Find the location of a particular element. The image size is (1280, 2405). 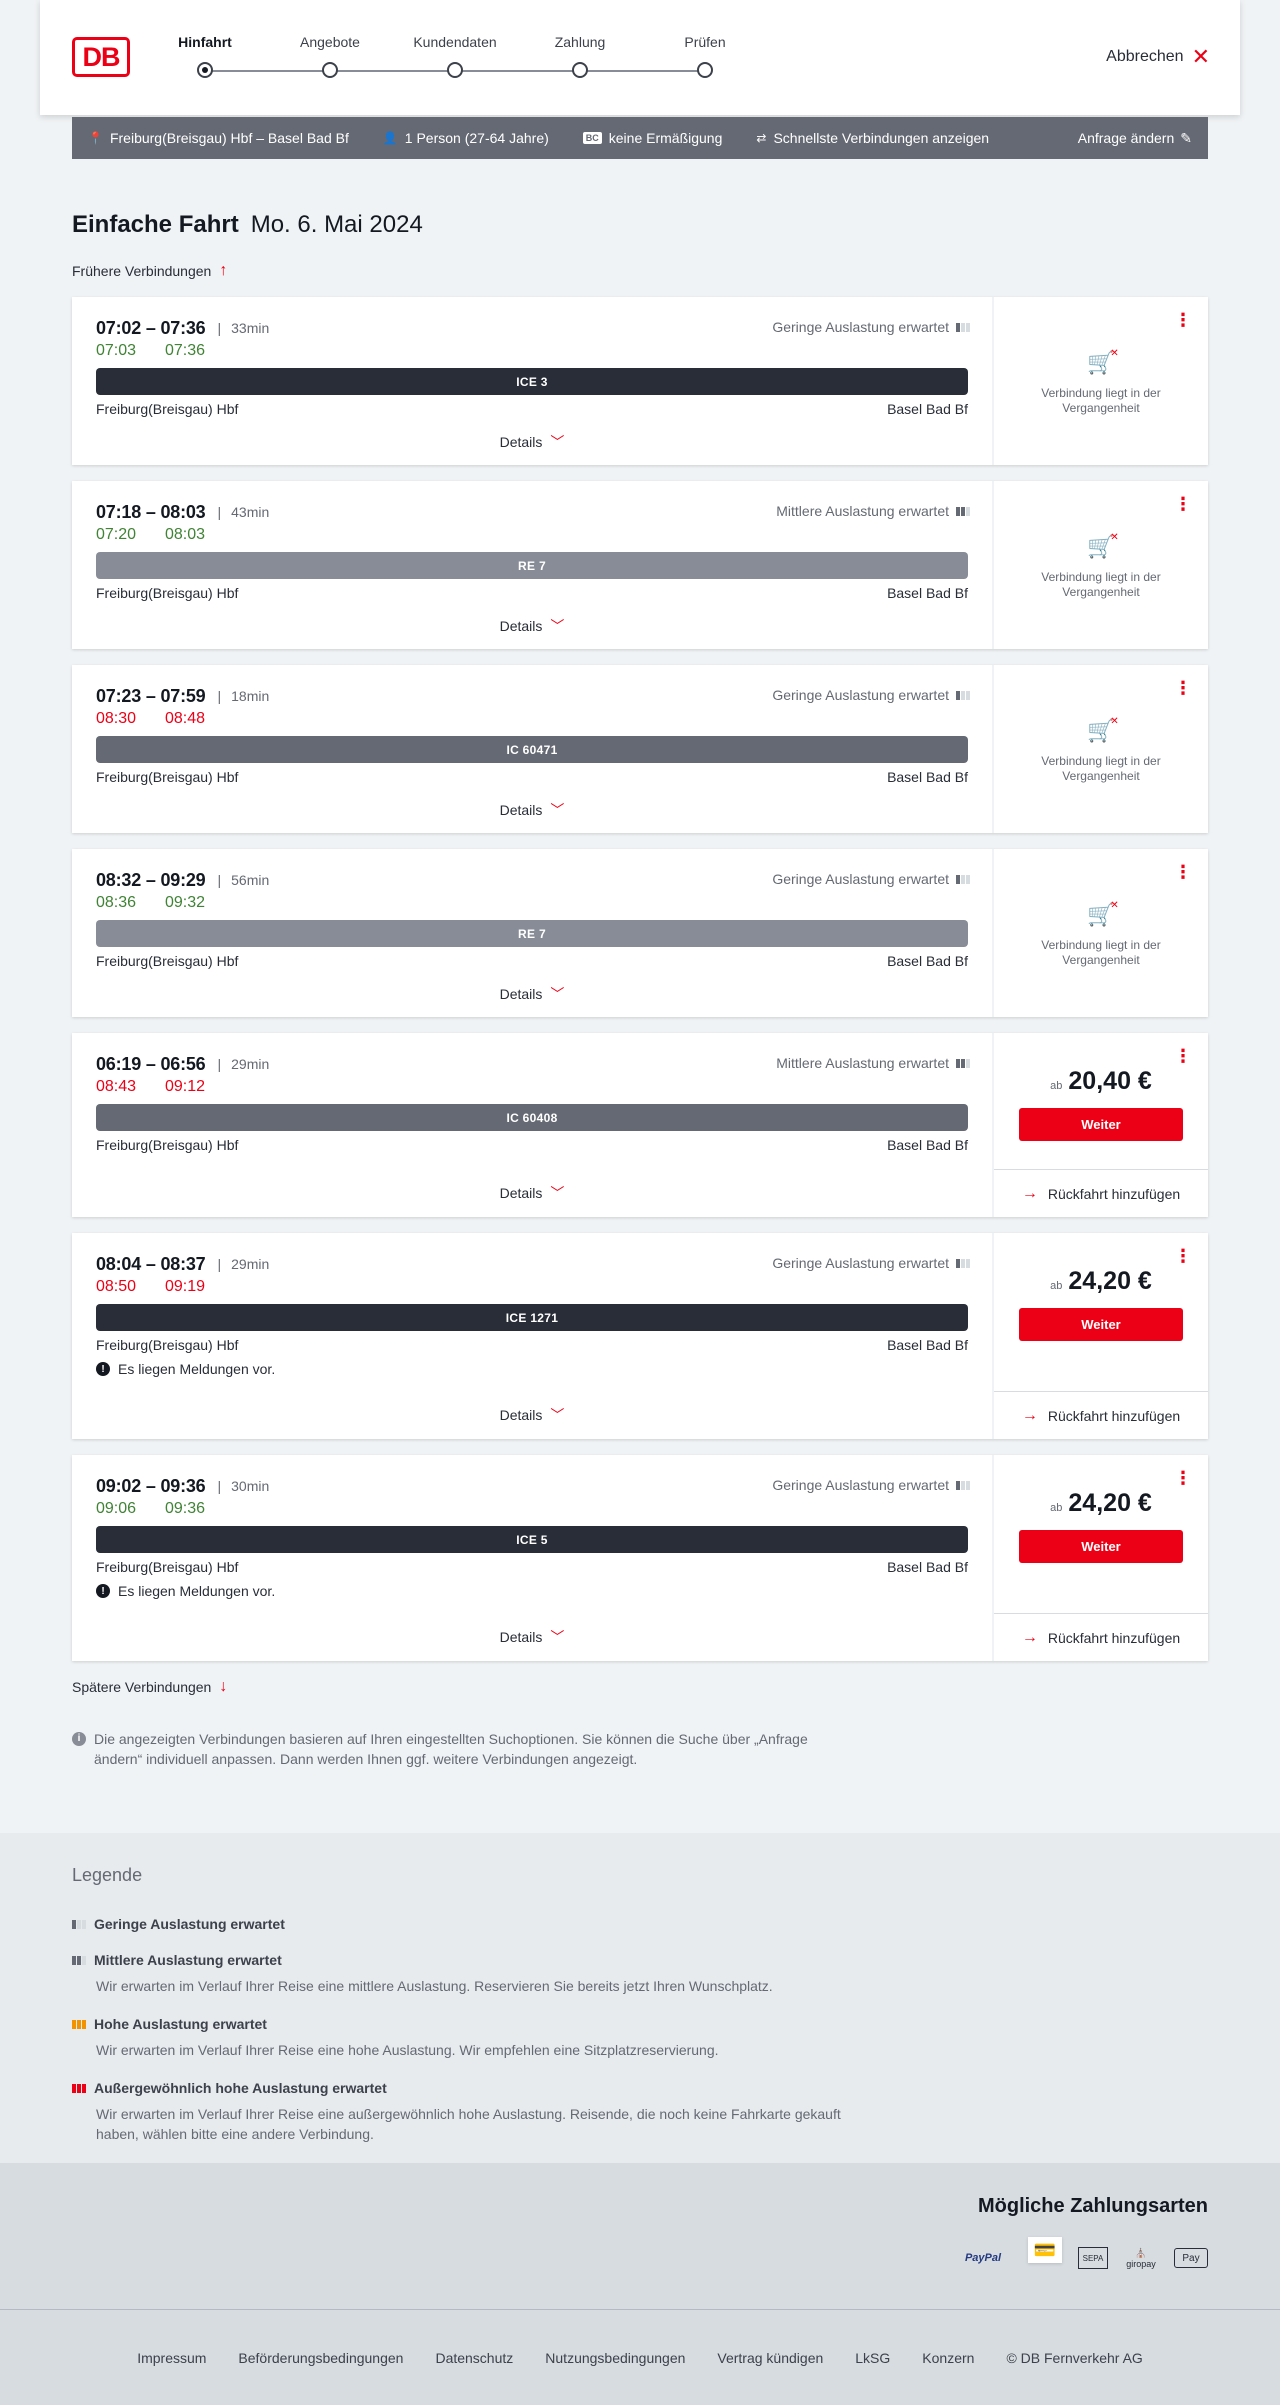

realtime-row: 09:06 09:36 is located at coordinates (532, 1509).